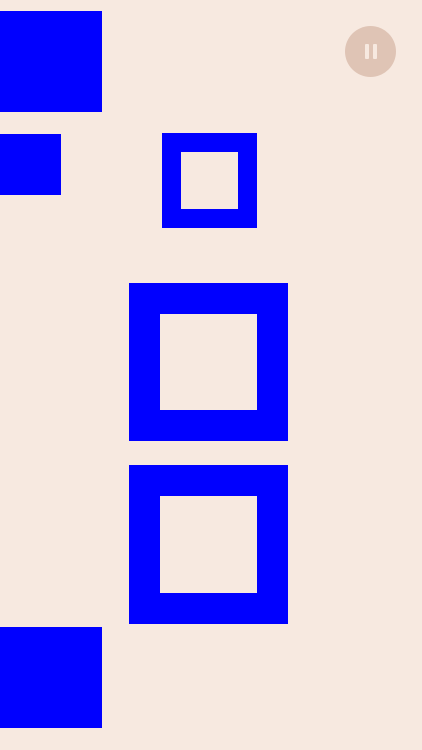 The image size is (422, 750). I want to click on hollow-square-lower, so click(208, 544).